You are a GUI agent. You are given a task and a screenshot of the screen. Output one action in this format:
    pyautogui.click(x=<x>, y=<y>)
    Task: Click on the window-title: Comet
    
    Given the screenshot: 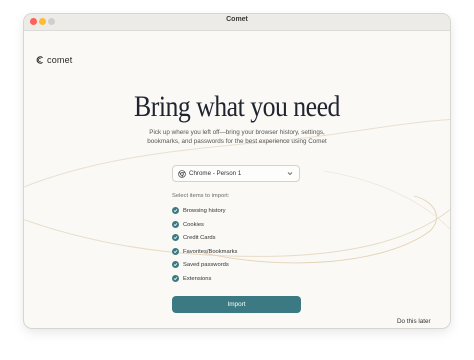 What is the action you would take?
    pyautogui.click(x=237, y=19)
    